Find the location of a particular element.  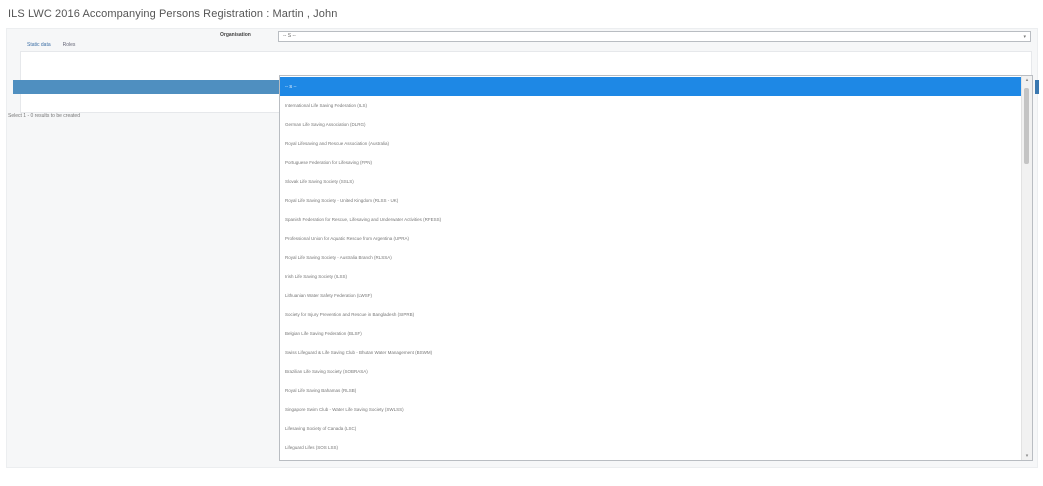

organisation-select-value: -- S -- is located at coordinates (289, 36).